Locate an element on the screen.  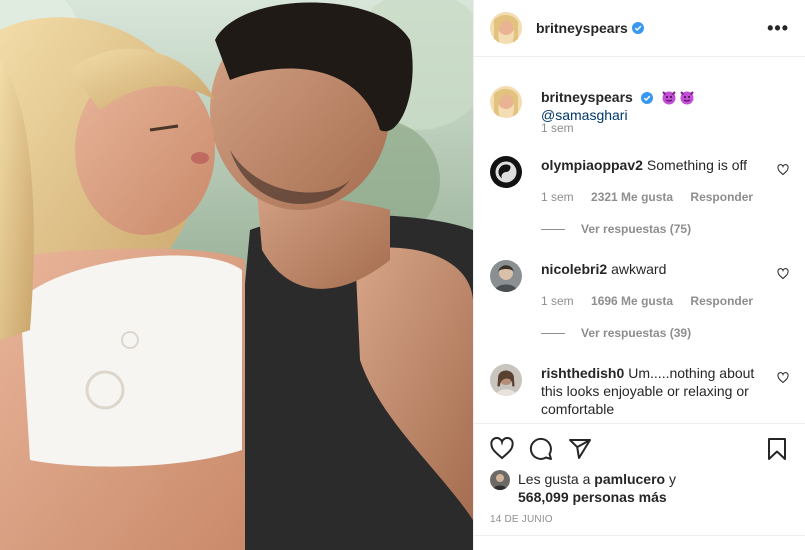
comment-body: Something is off is located at coordinates (697, 165).